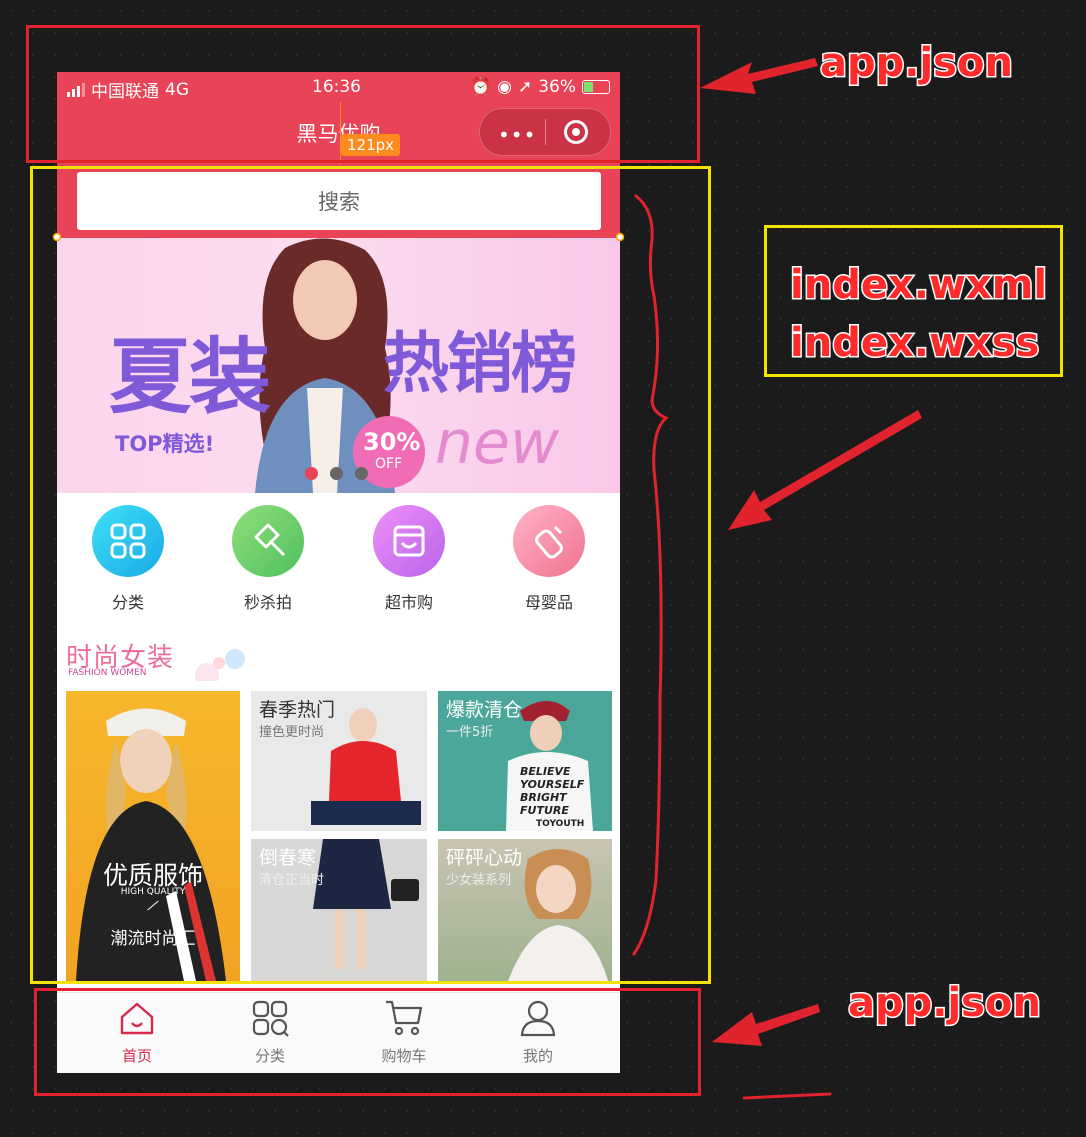 The image size is (1086, 1137). What do you see at coordinates (759, 76) in the screenshot?
I see `arrow-top` at bounding box center [759, 76].